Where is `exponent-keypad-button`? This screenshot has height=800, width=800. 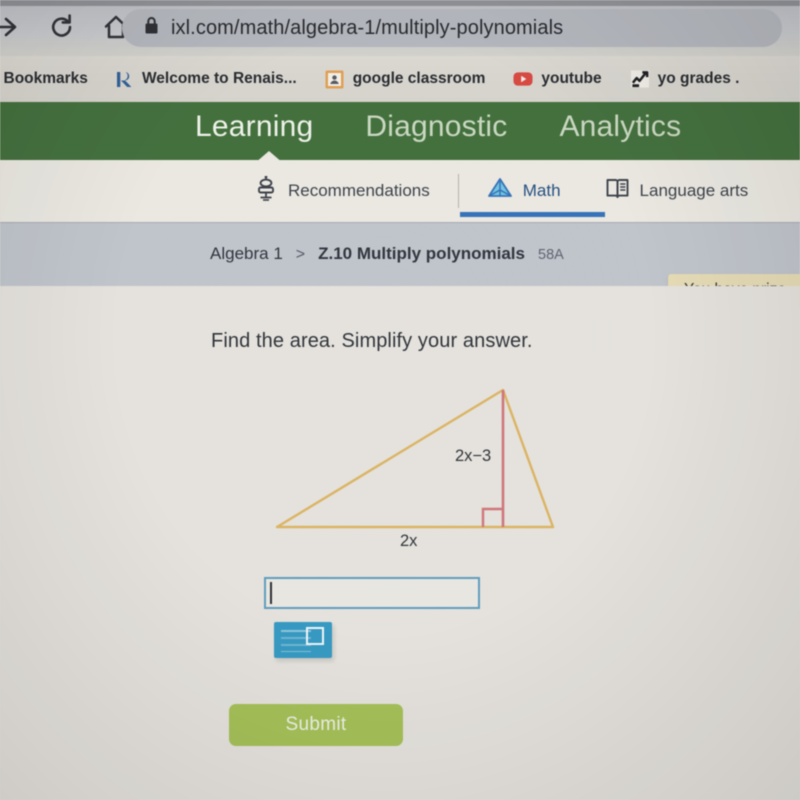
exponent-keypad-button is located at coordinates (303, 640).